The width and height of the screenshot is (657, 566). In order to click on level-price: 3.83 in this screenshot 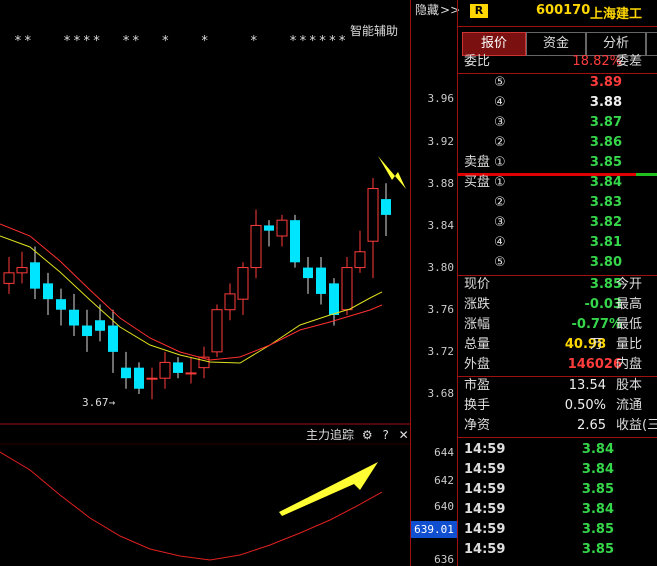, I will do `click(605, 202)`.